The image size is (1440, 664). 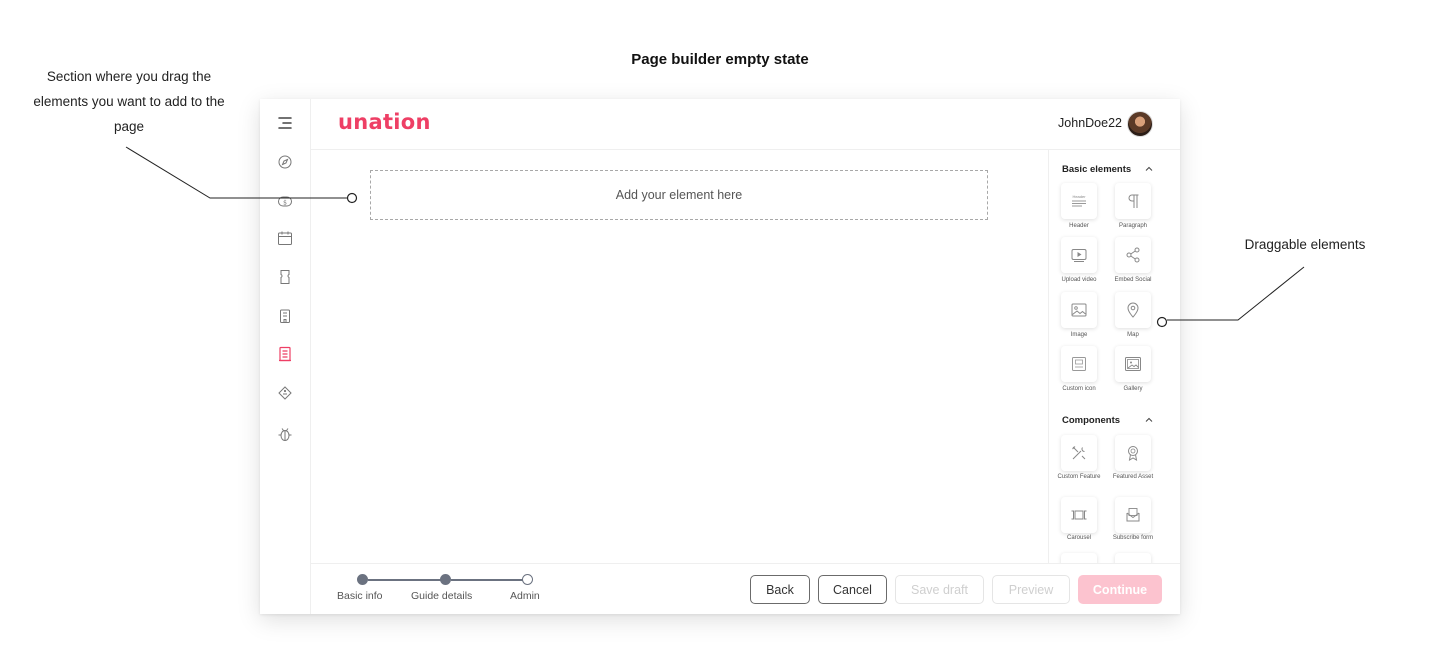 I want to click on step-label: Admin, so click(x=525, y=596).